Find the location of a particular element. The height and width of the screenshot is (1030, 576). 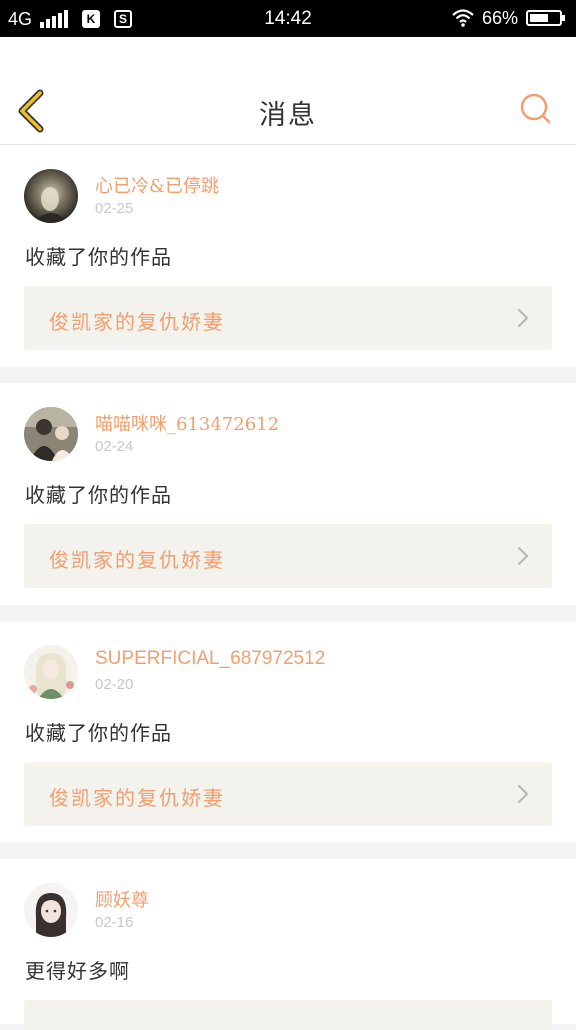

search-icon is located at coordinates (536, 109).